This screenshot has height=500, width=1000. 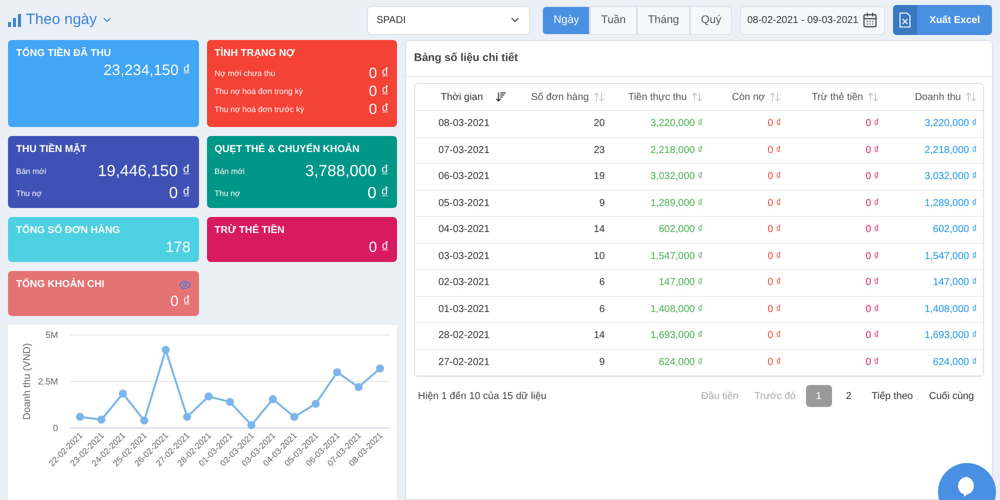 I want to click on card-title: QUẸT THẺ & CHUYỂN KHOẢN, so click(x=287, y=149).